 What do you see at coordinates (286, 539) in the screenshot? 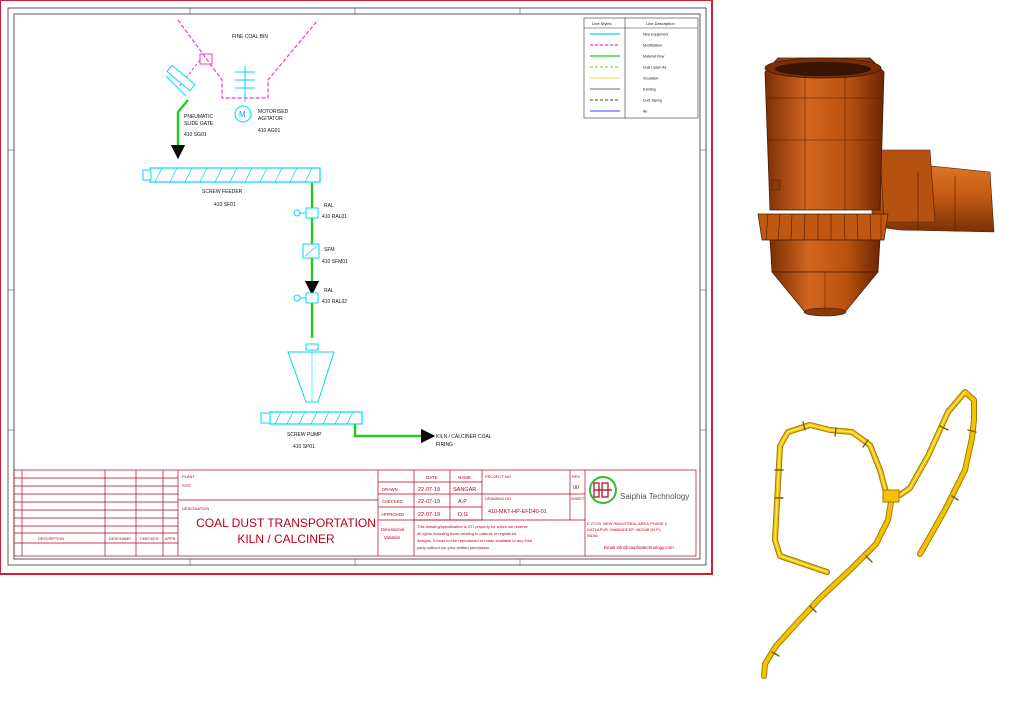
I see `drawing-title-line2: KILN / CALCINER` at bounding box center [286, 539].